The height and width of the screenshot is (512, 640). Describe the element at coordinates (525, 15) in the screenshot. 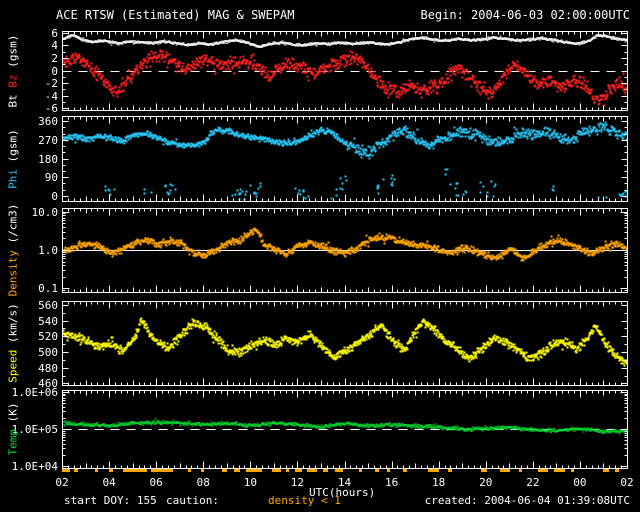

I see `begin-timestamp: Begin: 2004-06-03 02:00:00UTC` at that location.